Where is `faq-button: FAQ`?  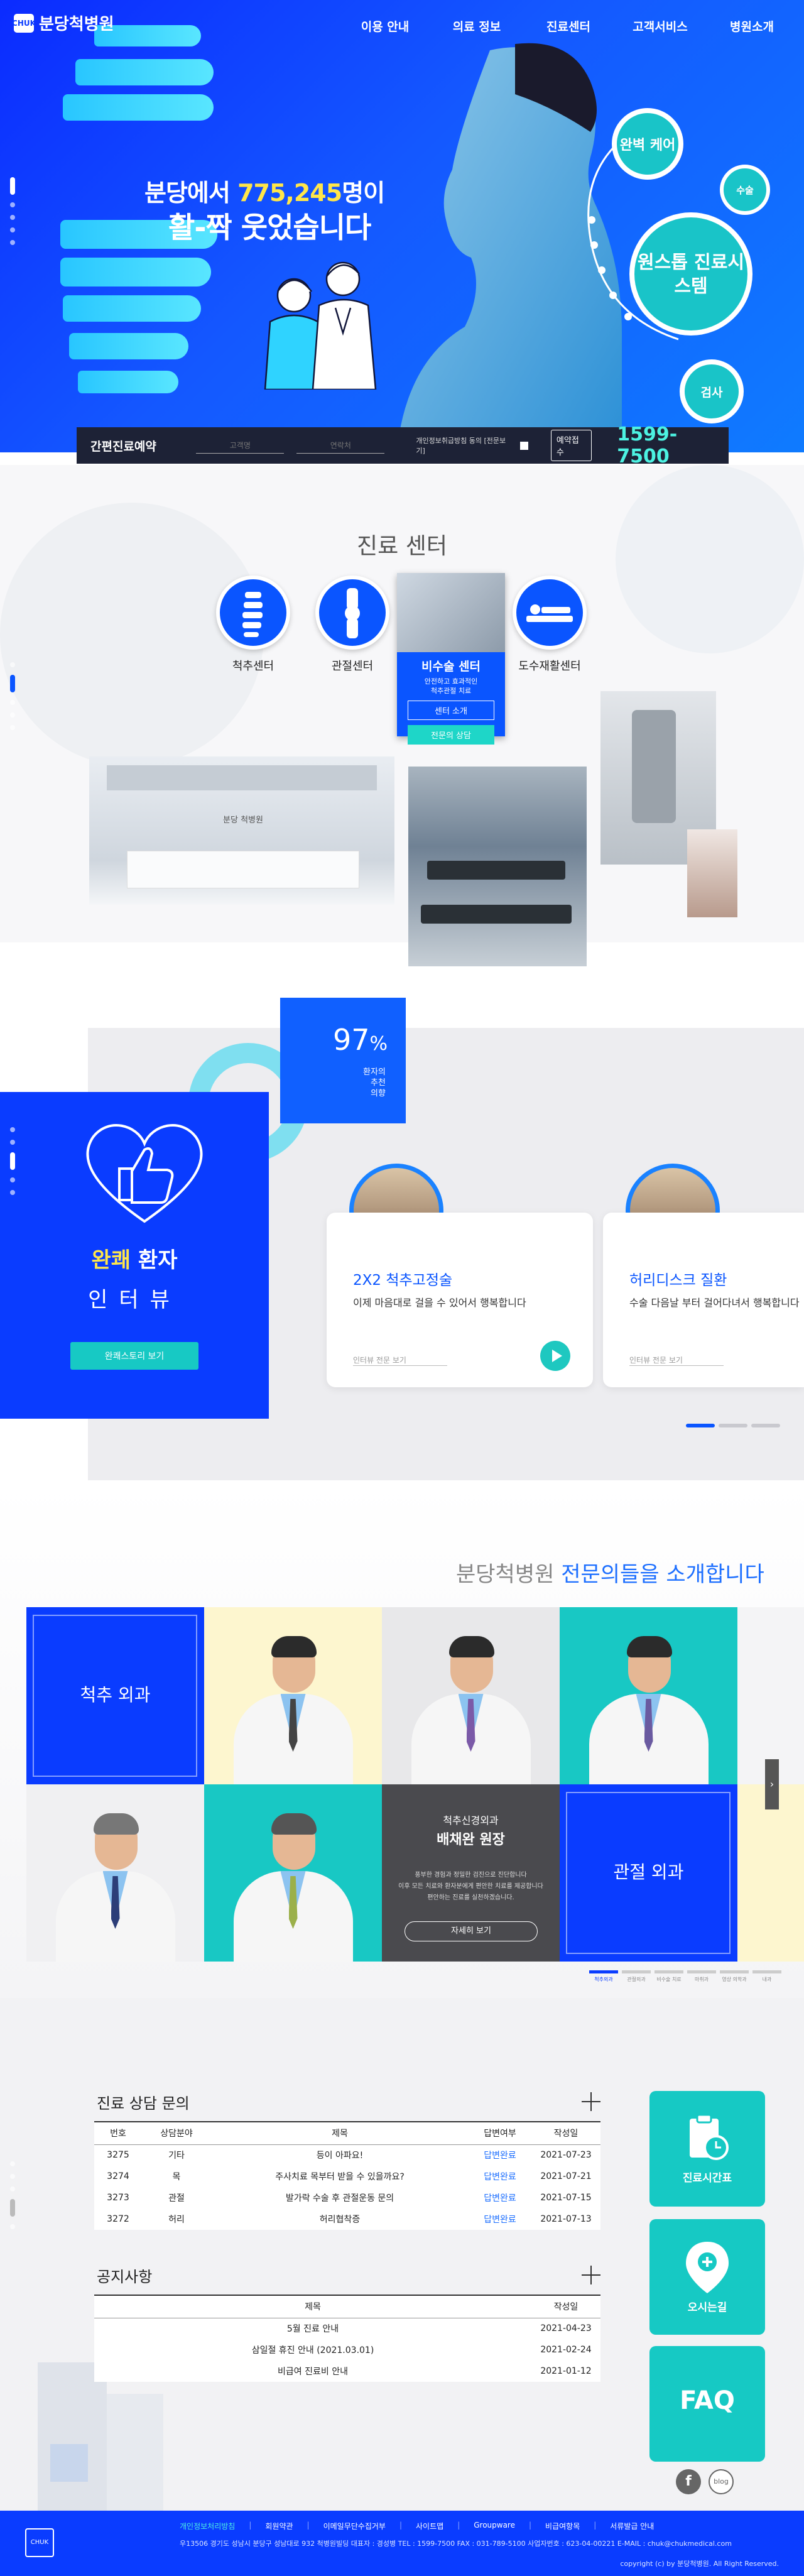
faq-button: FAQ is located at coordinates (707, 2404).